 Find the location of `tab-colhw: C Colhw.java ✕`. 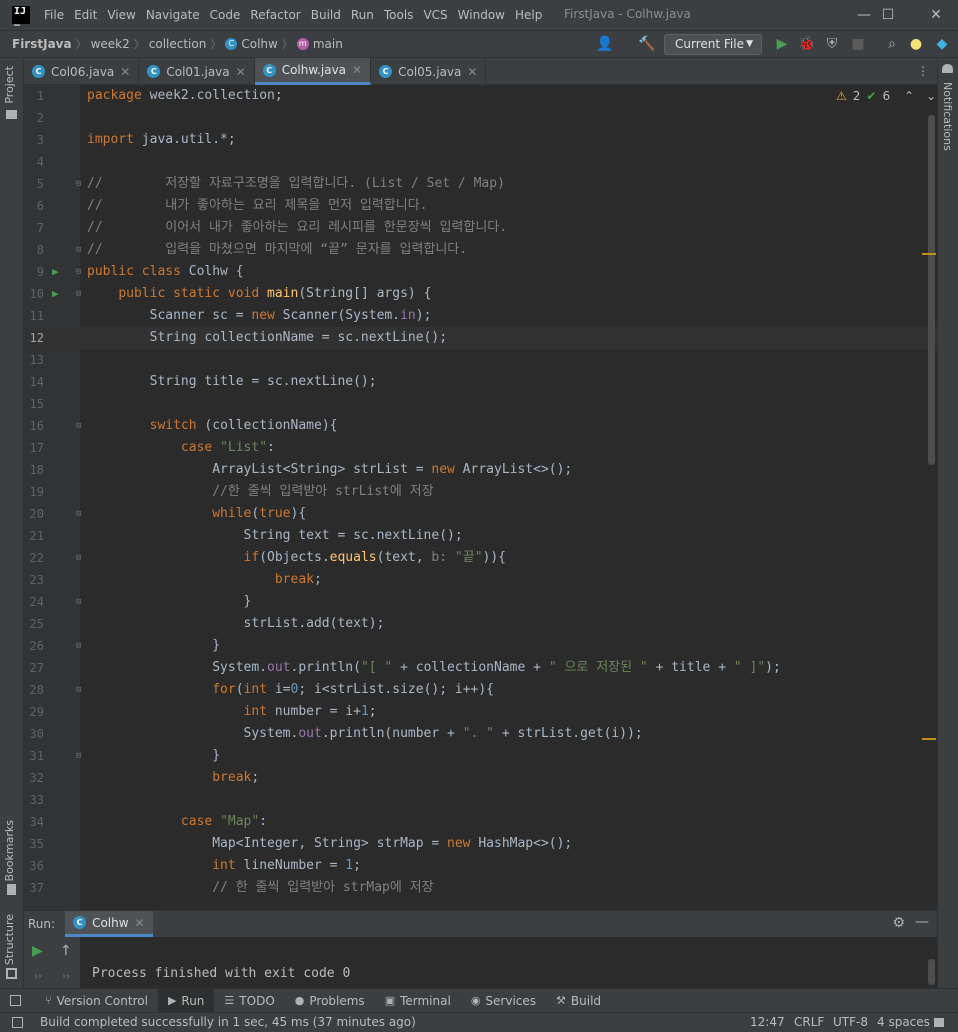

tab-colhw: C Colhw.java ✕ is located at coordinates (313, 71).